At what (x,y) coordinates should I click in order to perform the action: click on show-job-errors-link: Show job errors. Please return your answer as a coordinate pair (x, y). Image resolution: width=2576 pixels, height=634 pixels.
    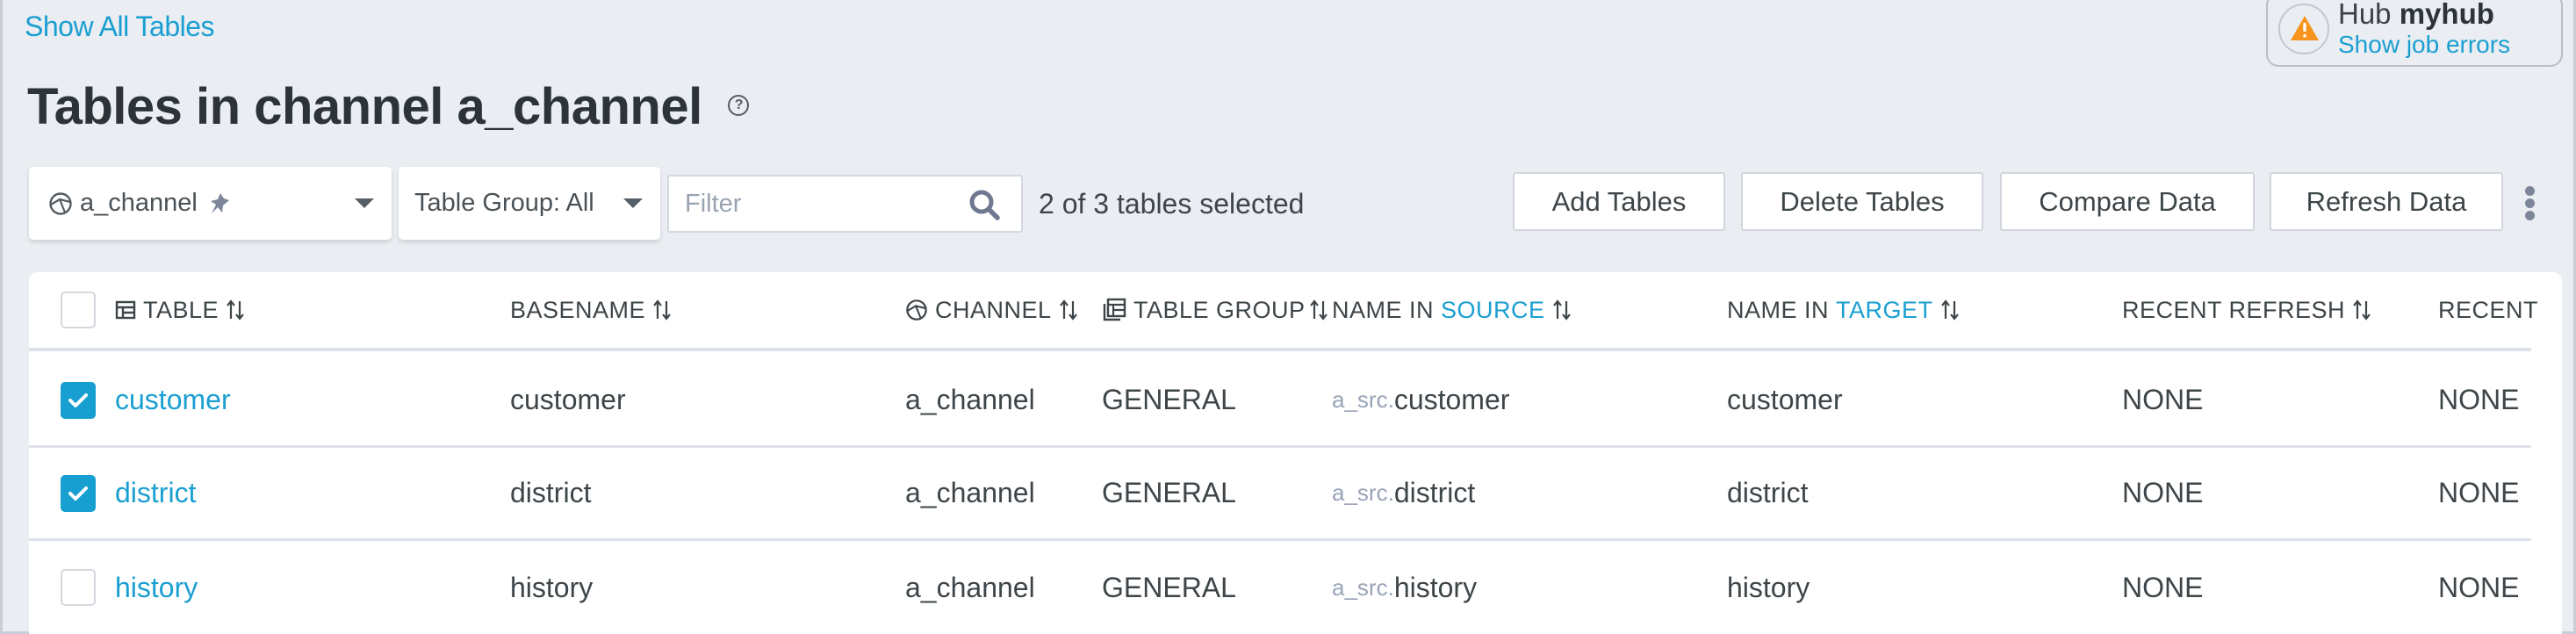
    Looking at the image, I should click on (2424, 45).